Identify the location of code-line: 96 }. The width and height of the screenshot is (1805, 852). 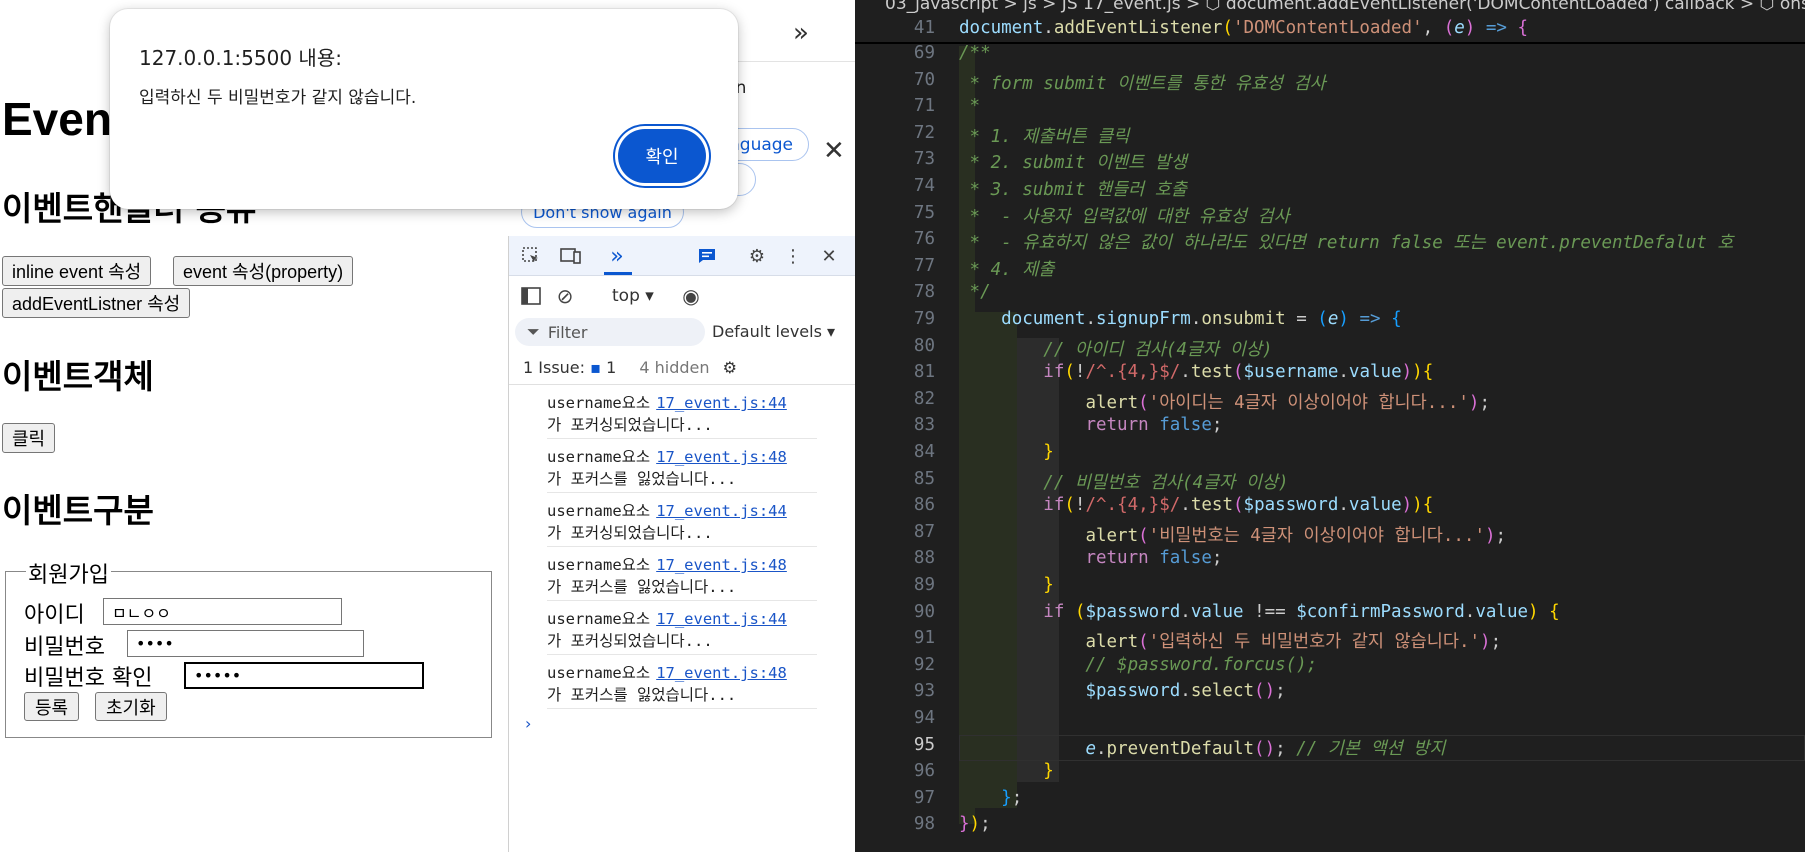
(1330, 774).